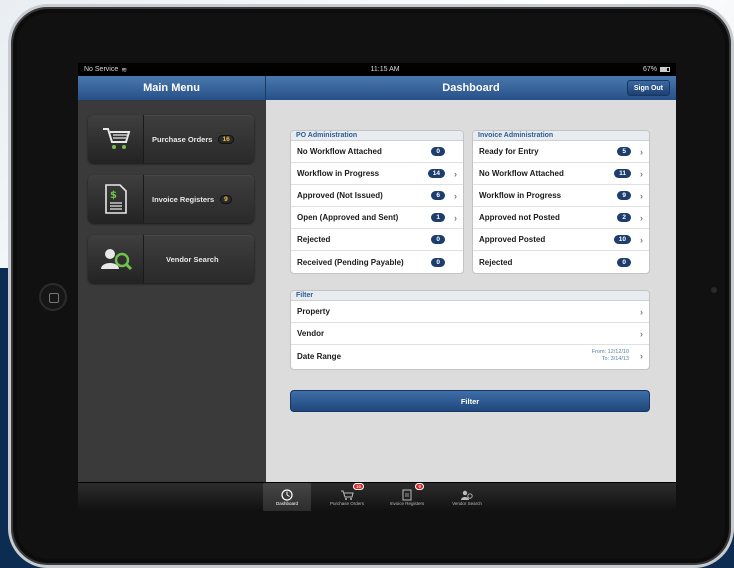  What do you see at coordinates (470, 356) in the screenshot?
I see `filter-date-range-row: Date Range From: 12/12/10 To: 3/14/13 ›` at bounding box center [470, 356].